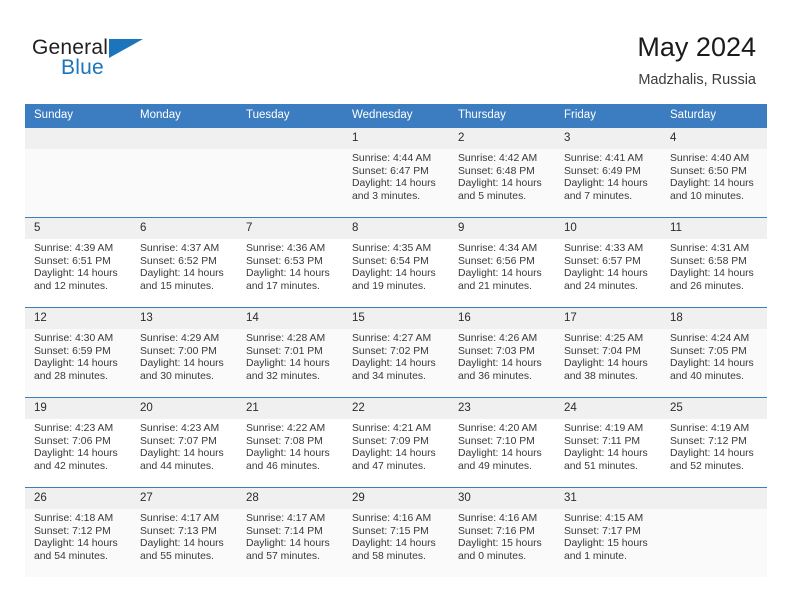  I want to click on daylight-text-line2: and 0 minutes., so click(492, 556).